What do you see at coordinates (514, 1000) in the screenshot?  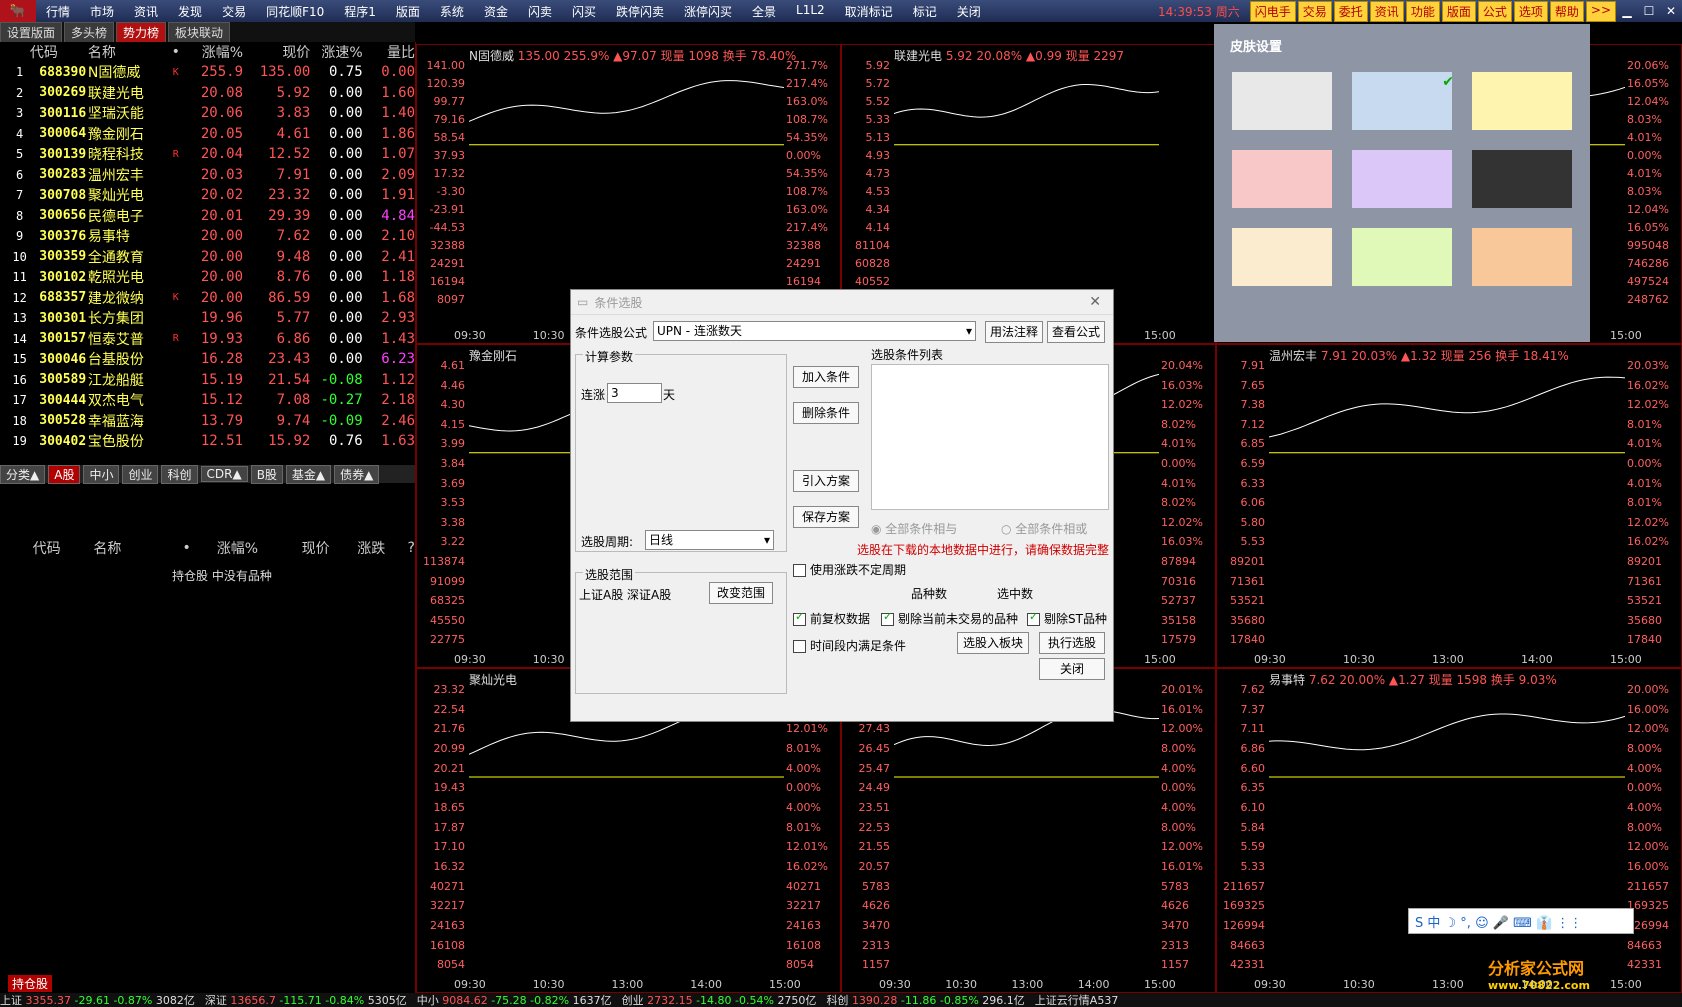 I see `index-quote: 中小 9084.62 -75.28 -0.82% 1637亿` at bounding box center [514, 1000].